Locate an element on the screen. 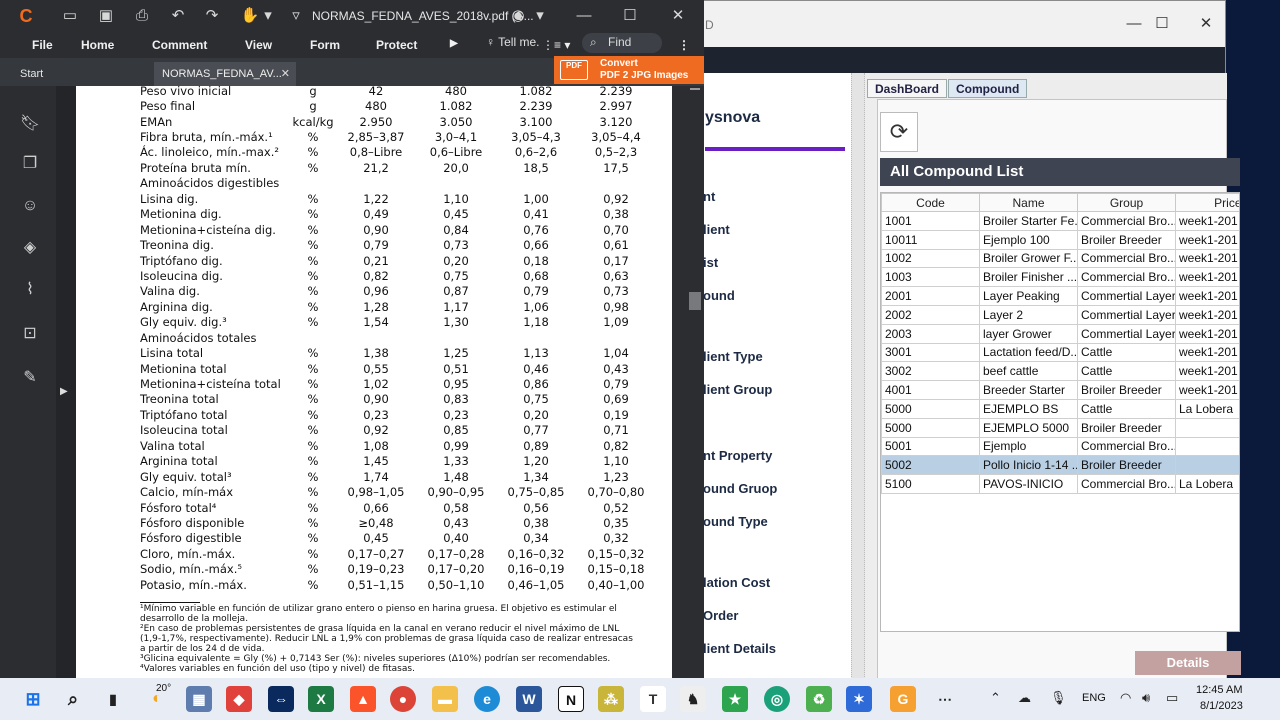 Image resolution: width=1280 pixels, height=720 pixels. menu-item: lient Group is located at coordinates (737, 389).